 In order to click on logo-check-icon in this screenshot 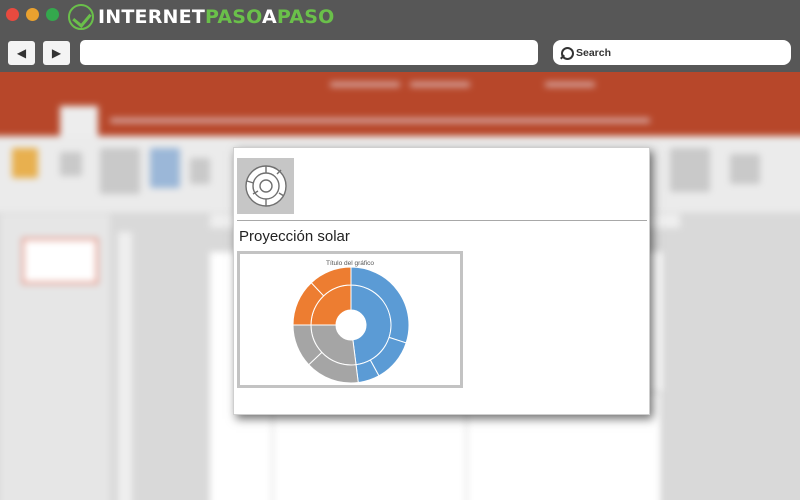, I will do `click(81, 17)`.